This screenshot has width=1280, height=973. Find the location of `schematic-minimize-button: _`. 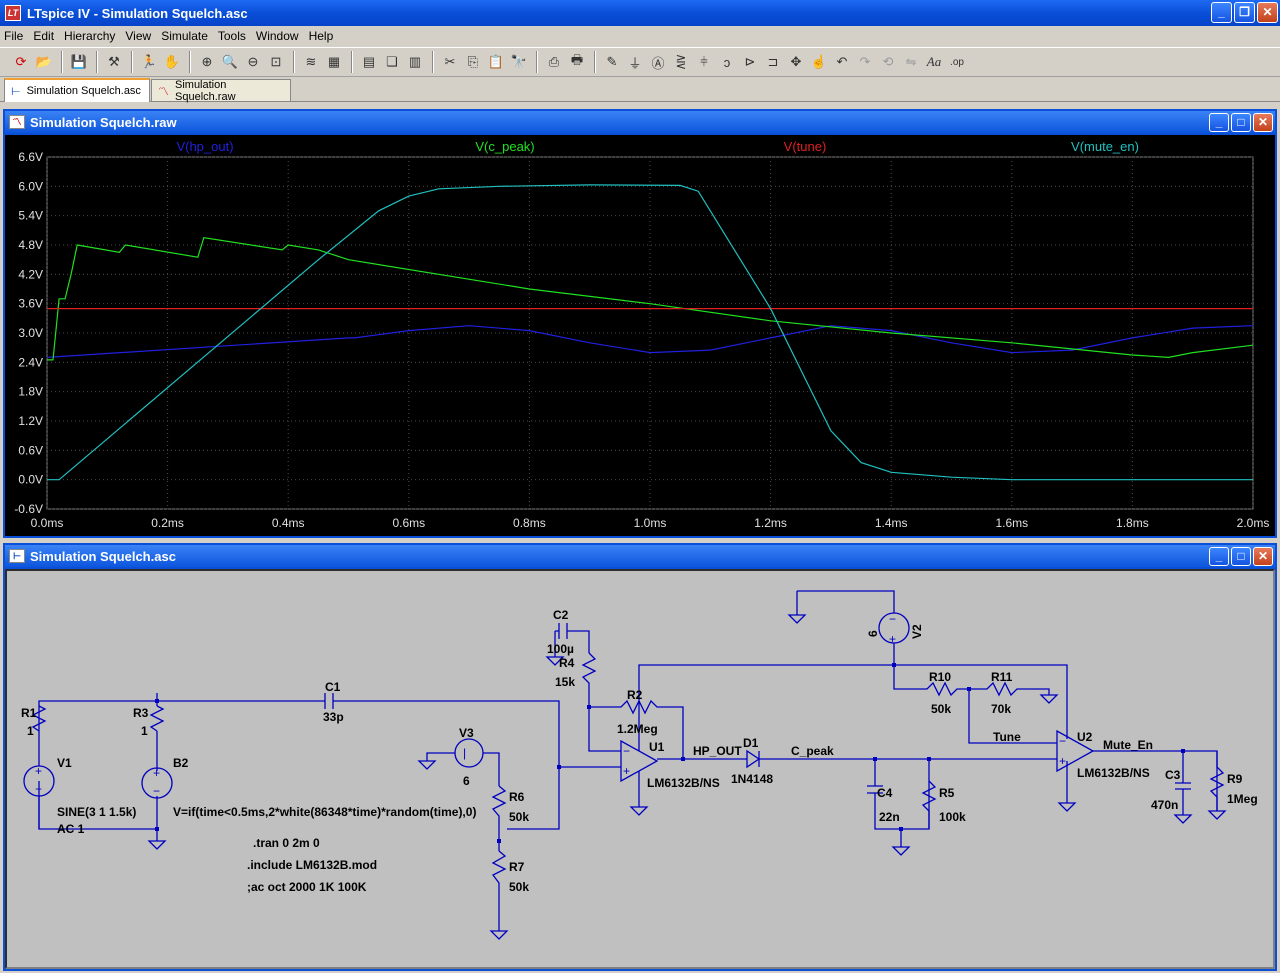

schematic-minimize-button: _ is located at coordinates (1219, 556).